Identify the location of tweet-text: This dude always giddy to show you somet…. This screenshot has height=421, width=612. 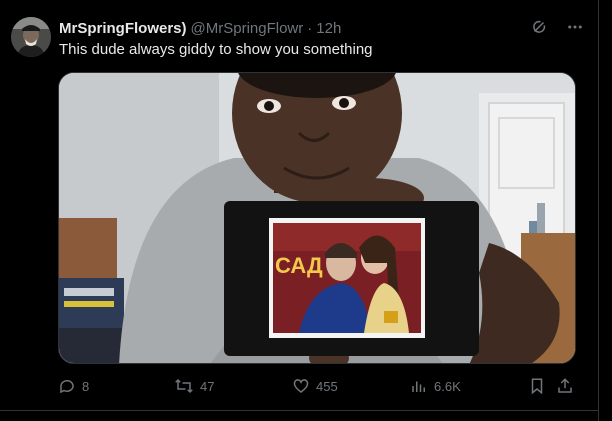
(216, 49).